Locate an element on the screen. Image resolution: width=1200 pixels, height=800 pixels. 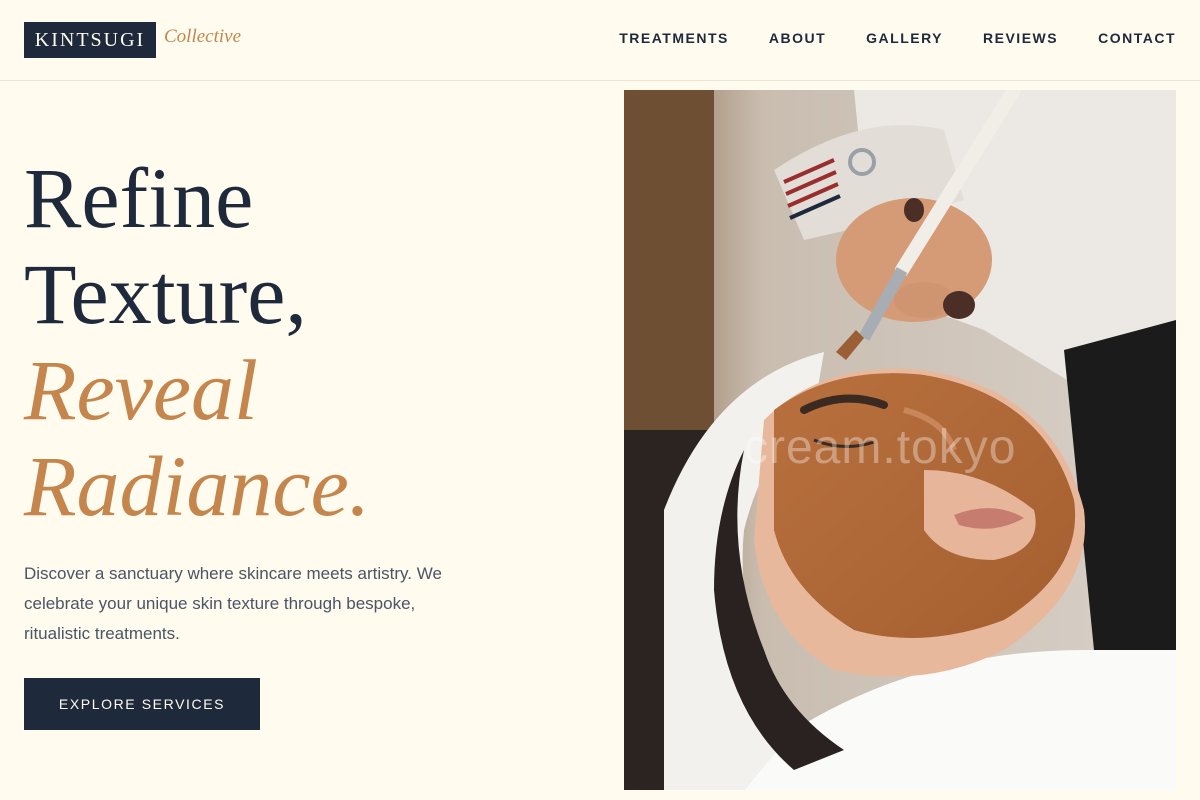
headline-line-1: Refine is located at coordinates (139, 198).